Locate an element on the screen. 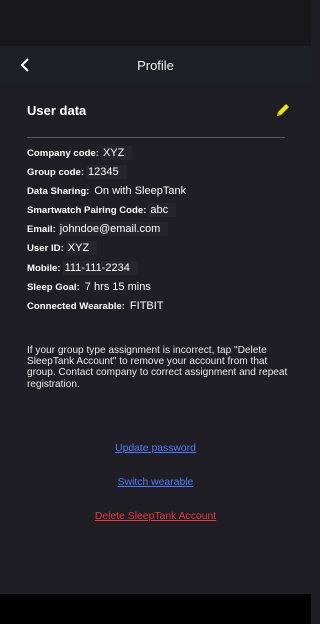  field-label: Company code: is located at coordinates (63, 153).